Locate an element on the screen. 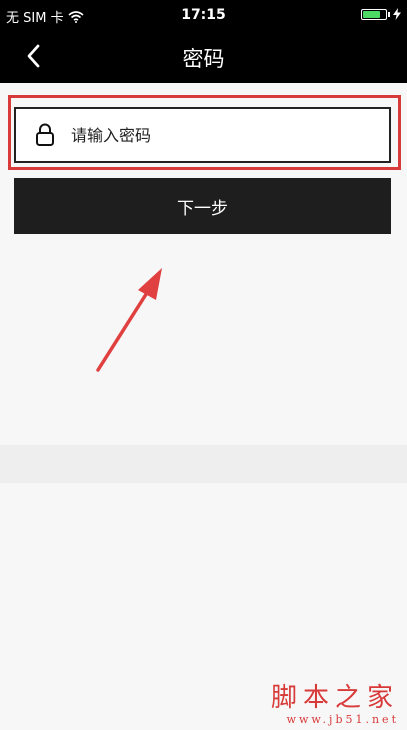 This screenshot has width=407, height=730. watermark: 脚本之家 www.jb51.net is located at coordinates (335, 704).